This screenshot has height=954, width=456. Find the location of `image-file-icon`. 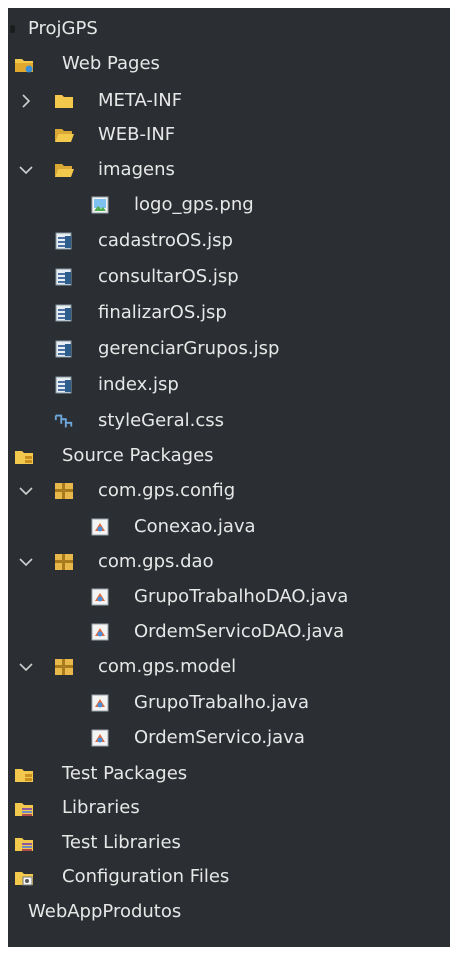

image-file-icon is located at coordinates (100, 205).